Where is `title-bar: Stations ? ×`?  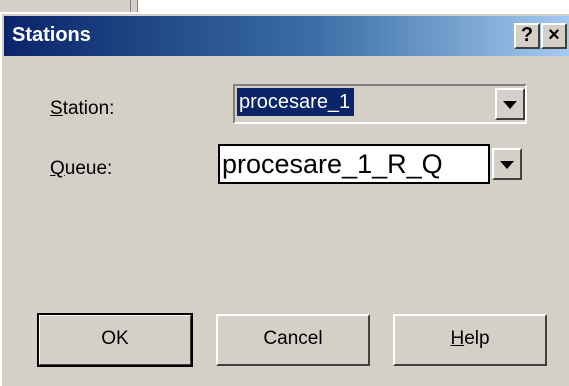 title-bar: Stations ? × is located at coordinates (286, 36).